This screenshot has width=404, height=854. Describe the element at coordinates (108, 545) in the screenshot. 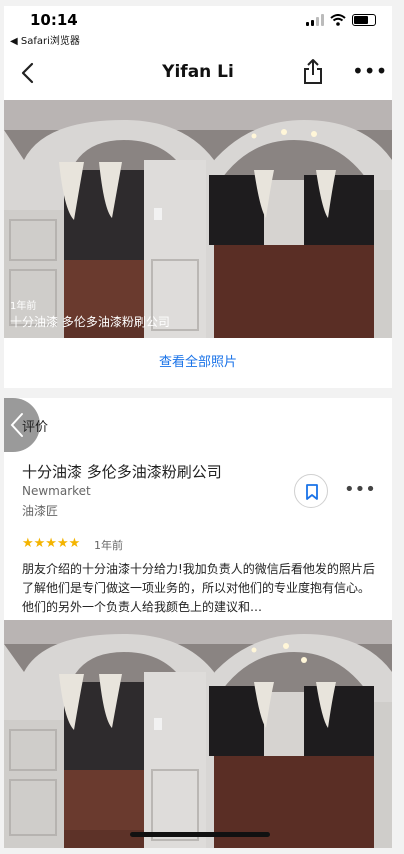

I see `review-time-ago: 1年前` at that location.